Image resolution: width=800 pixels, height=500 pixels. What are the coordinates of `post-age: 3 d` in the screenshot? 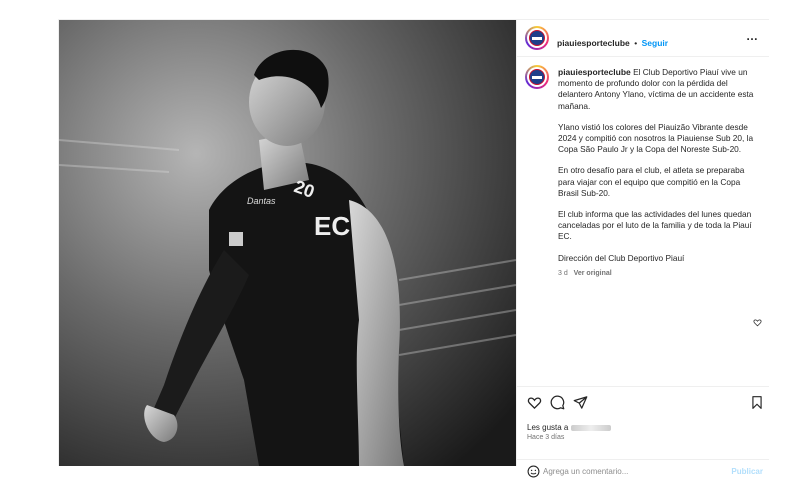 It's located at (563, 273).